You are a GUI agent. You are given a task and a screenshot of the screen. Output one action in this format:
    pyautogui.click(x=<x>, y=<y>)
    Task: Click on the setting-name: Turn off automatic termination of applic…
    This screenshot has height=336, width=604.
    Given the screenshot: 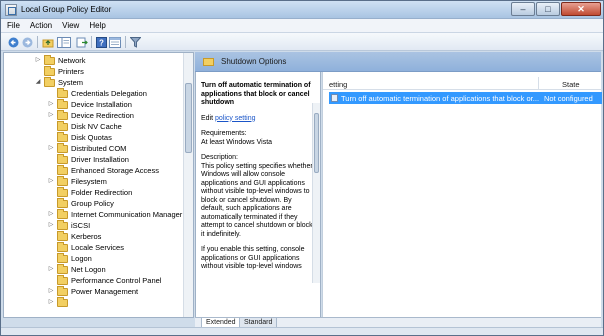 What is the action you would take?
    pyautogui.click(x=440, y=98)
    